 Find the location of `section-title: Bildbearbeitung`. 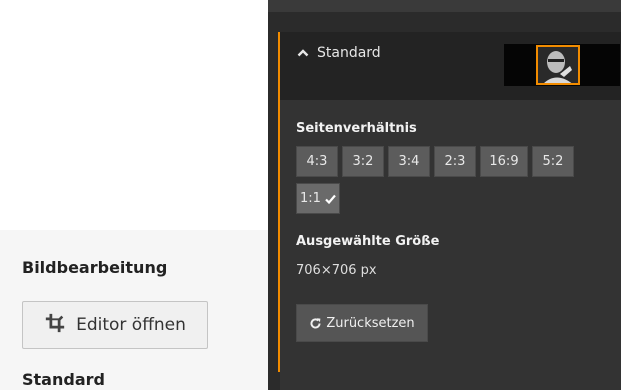

section-title: Bildbearbeitung is located at coordinates (95, 267).